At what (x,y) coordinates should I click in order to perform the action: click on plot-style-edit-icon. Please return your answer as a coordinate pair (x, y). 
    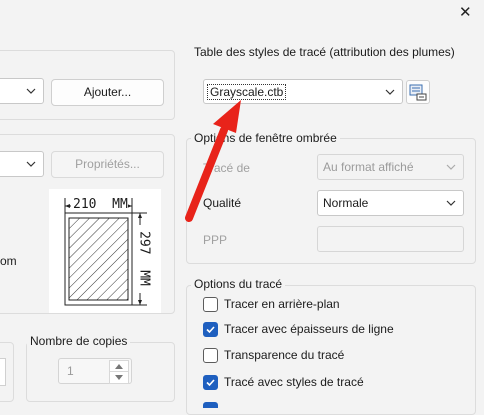
    Looking at the image, I should click on (418, 92).